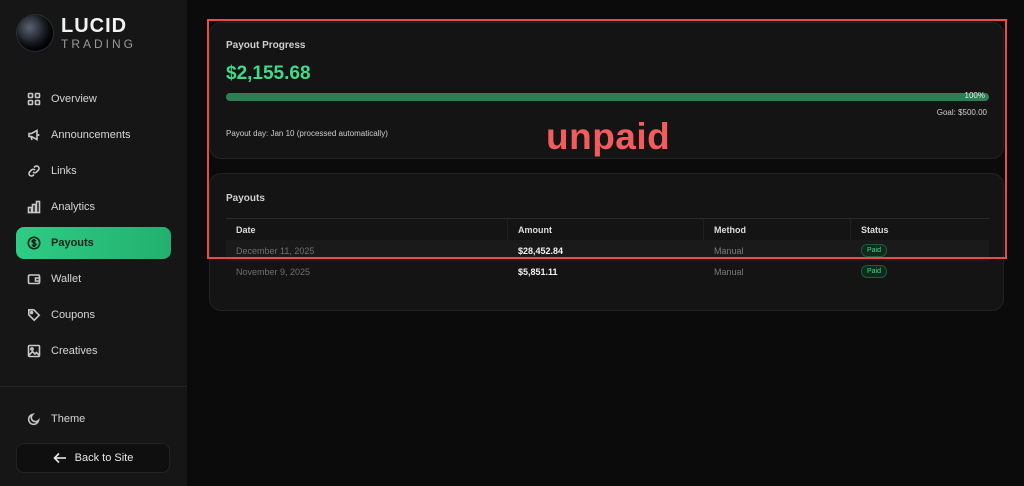  I want to click on megaphone-icon, so click(34, 135).